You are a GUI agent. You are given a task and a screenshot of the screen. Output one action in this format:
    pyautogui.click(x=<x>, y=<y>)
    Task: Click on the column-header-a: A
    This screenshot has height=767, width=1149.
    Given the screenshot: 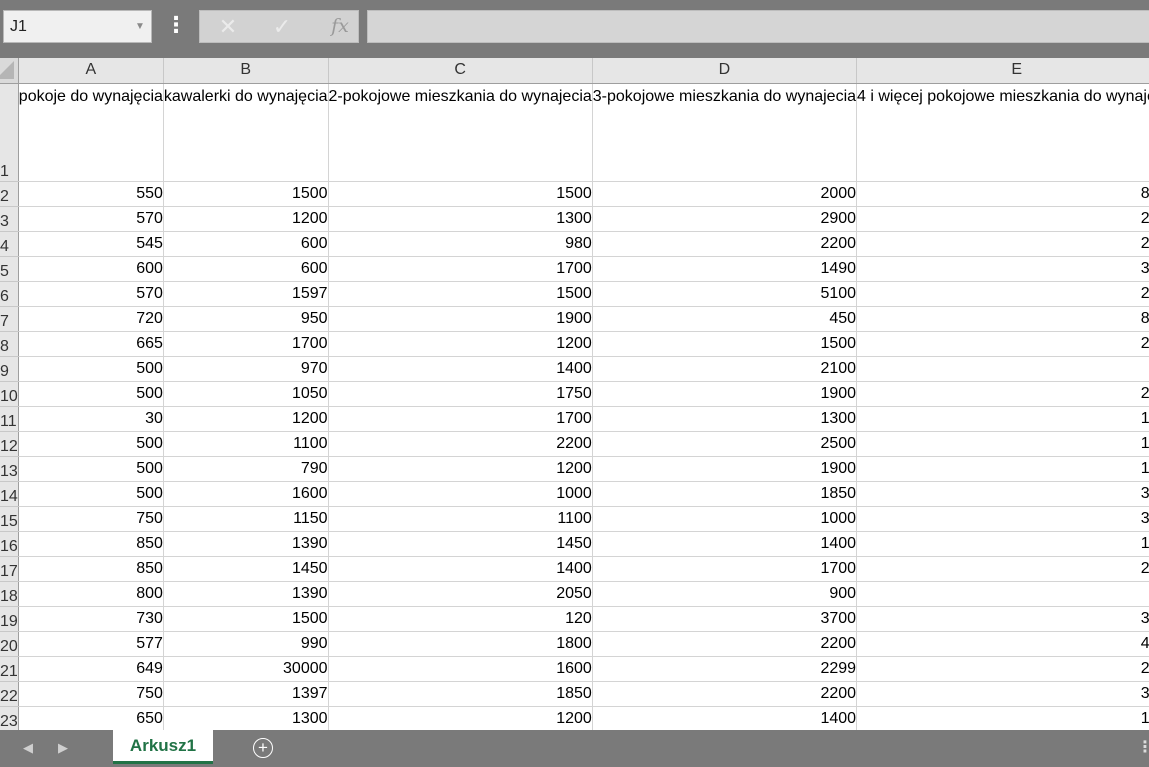 What is the action you would take?
    pyautogui.click(x=91, y=71)
    